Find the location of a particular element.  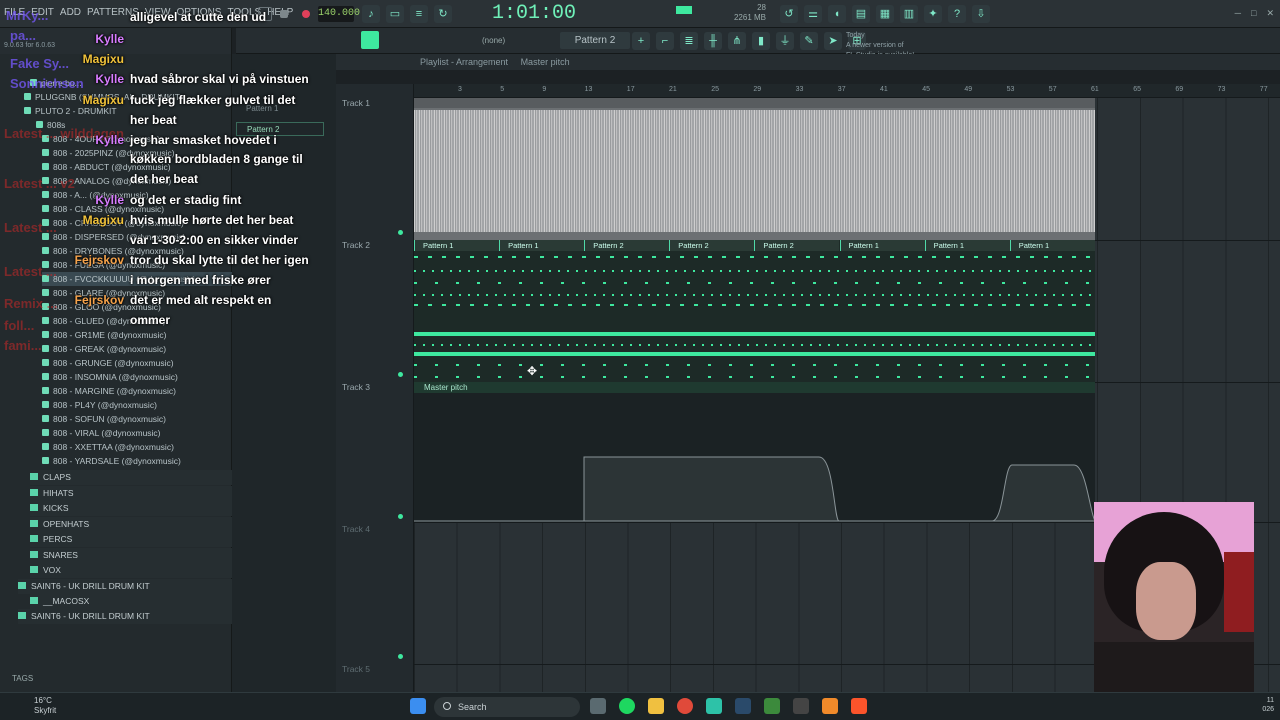

browser-file: 808 - XXETTAA (@dynoxmusic) is located at coordinates (108, 447).